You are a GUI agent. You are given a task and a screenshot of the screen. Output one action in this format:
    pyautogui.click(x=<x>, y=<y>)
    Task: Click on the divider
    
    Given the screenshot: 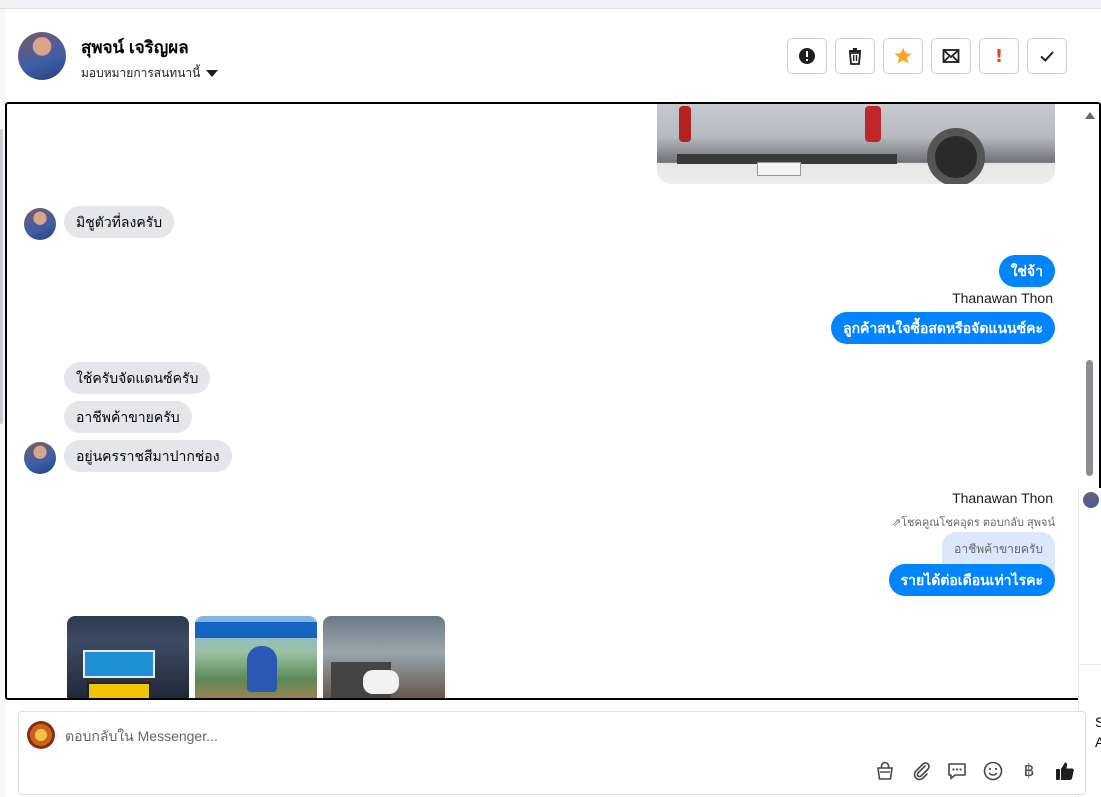 What is the action you would take?
    pyautogui.click(x=1090, y=664)
    